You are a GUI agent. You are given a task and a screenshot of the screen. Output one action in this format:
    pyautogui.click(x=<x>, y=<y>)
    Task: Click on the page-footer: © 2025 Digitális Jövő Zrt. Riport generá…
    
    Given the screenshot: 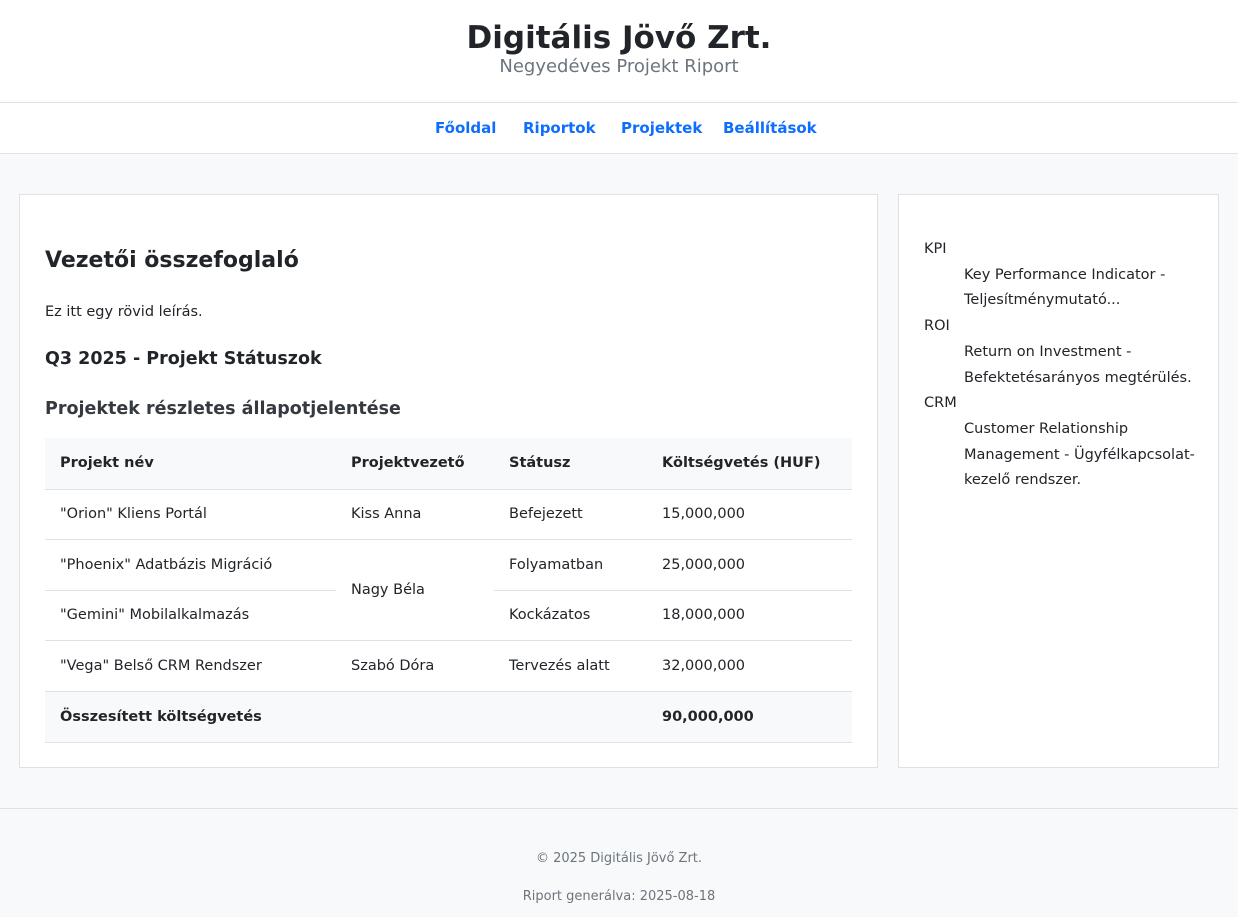 What is the action you would take?
    pyautogui.click(x=619, y=862)
    